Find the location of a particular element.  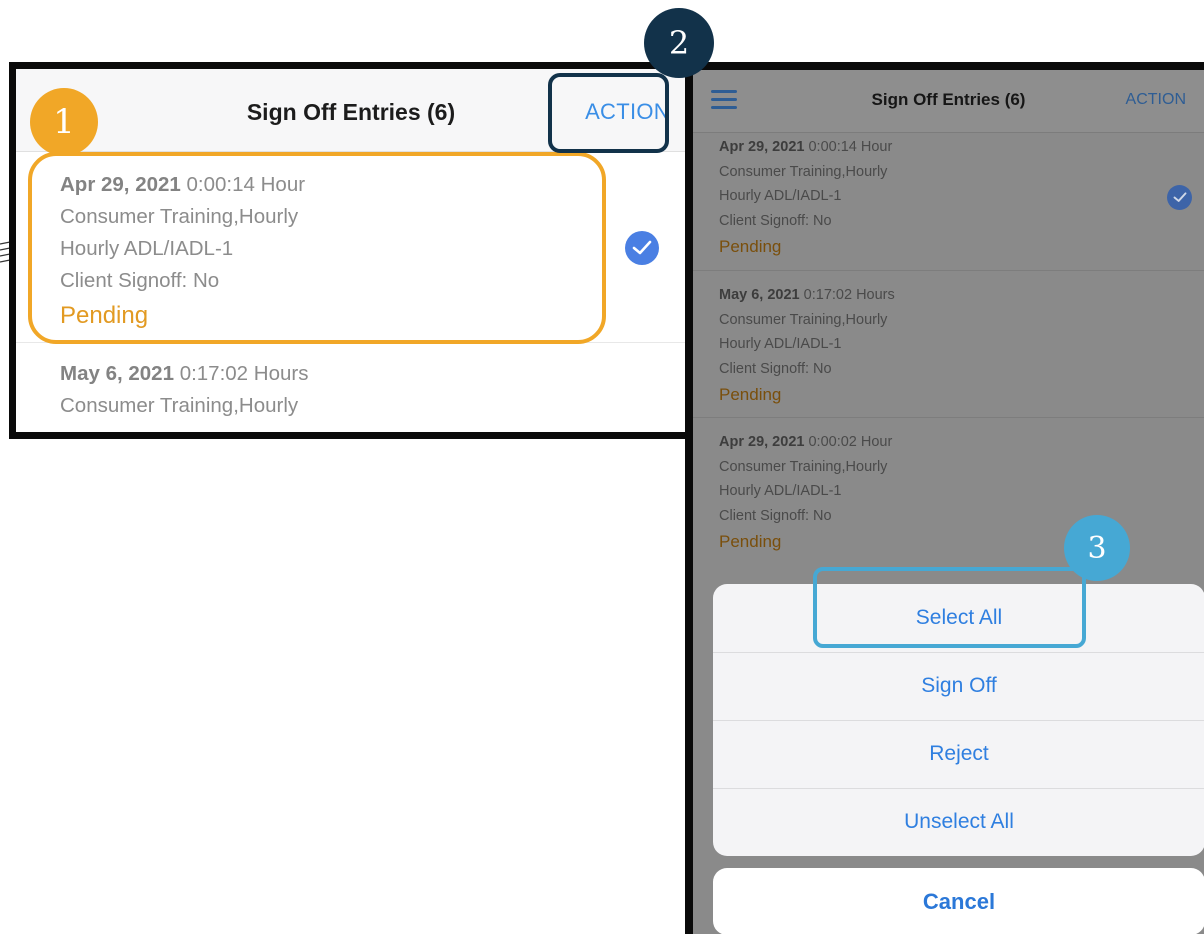

highlight-entry-callout is located at coordinates (317, 248).